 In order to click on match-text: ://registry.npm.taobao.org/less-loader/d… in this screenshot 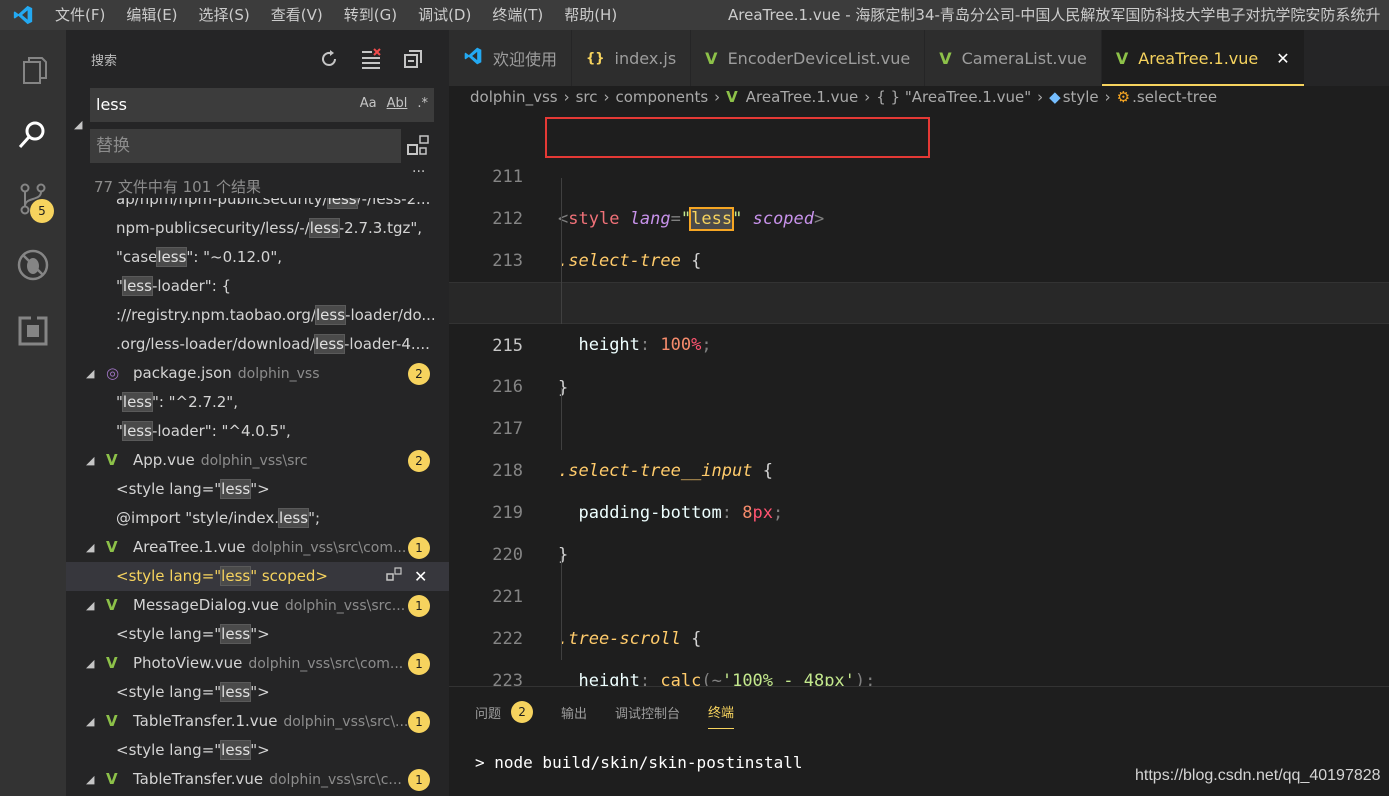, I will do `click(276, 315)`.